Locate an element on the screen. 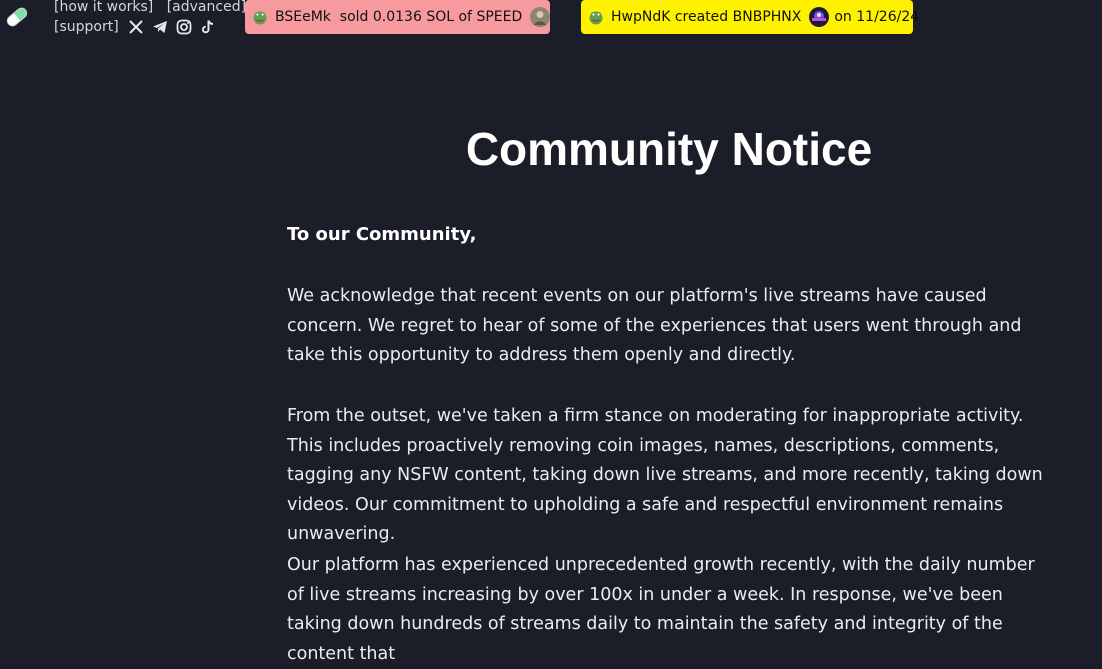  page-title: Community Notice is located at coordinates (669, 149).